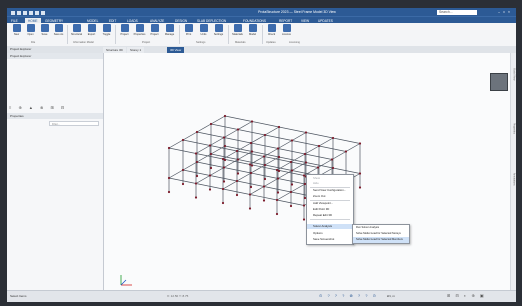 This screenshot has width=522, height=306. What do you see at coordinates (31, 13) in the screenshot?
I see `save-icon` at bounding box center [31, 13].